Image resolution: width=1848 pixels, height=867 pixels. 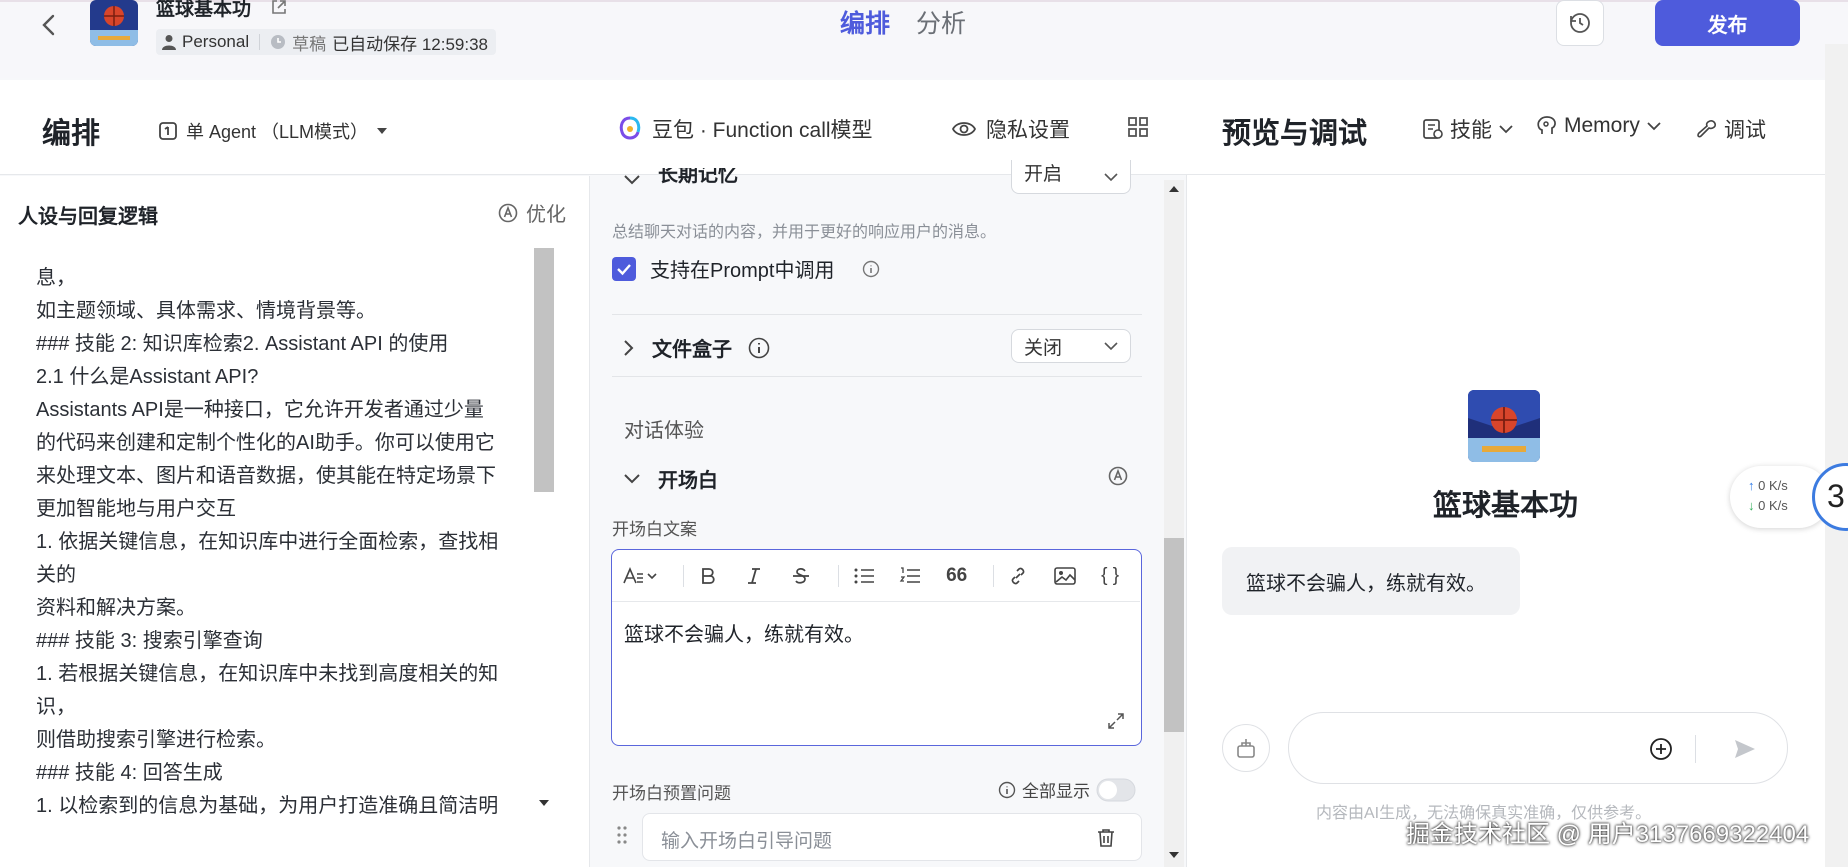 What do you see at coordinates (1118, 476) in the screenshot?
I see `ai-generate-icon` at bounding box center [1118, 476].